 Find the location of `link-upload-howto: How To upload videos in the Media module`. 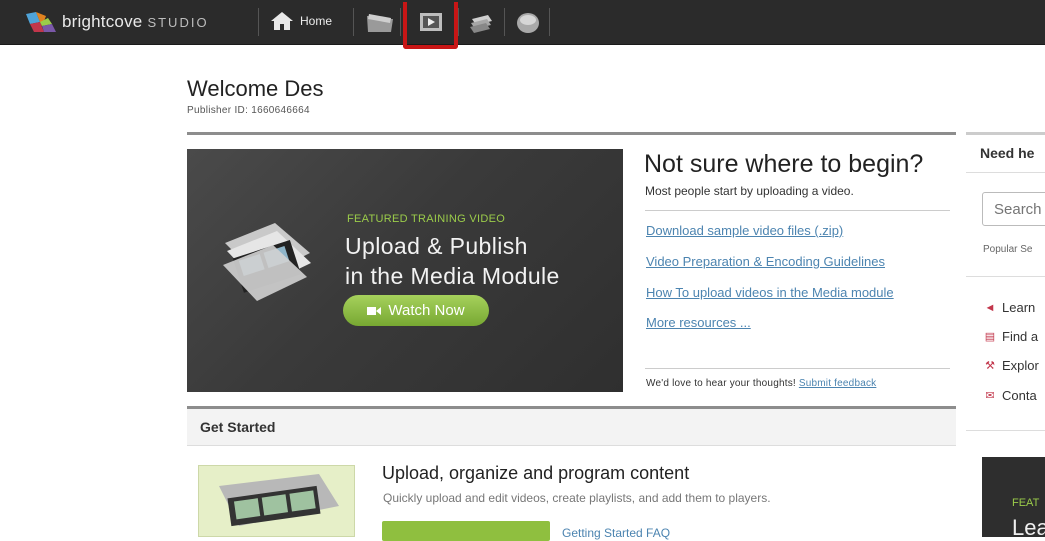

link-upload-howto: How To upload videos in the Media module is located at coordinates (770, 292).